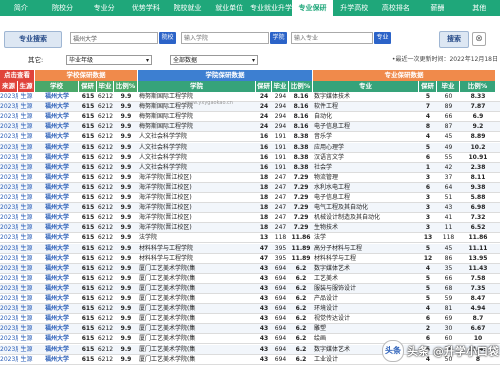 The height and width of the screenshot is (365, 500). What do you see at coordinates (366, 218) in the screenshot?
I see `table-cell: 机械设计制造及其自动化` at bounding box center [366, 218].